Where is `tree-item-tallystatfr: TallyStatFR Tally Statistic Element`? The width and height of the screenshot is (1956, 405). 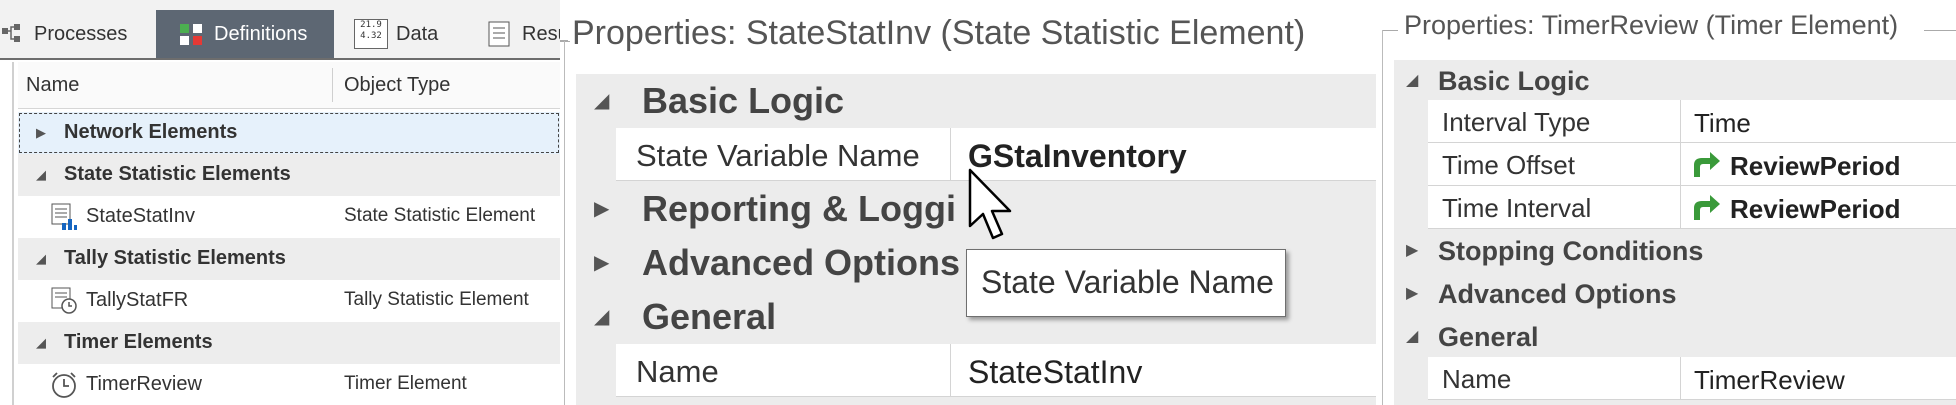
tree-item-tallystatfr: TallyStatFR Tally Statistic Element is located at coordinates (289, 301).